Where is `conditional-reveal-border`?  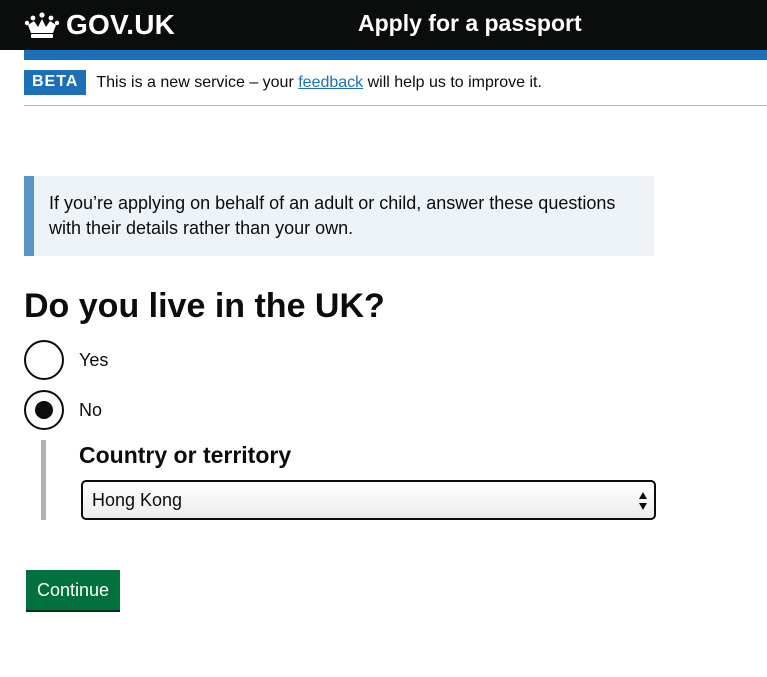 conditional-reveal-border is located at coordinates (43, 480).